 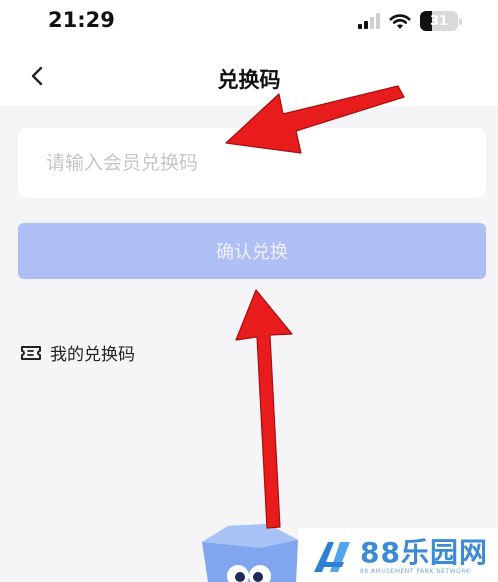 What do you see at coordinates (81, 20) in the screenshot?
I see `status-time: 21:29` at bounding box center [81, 20].